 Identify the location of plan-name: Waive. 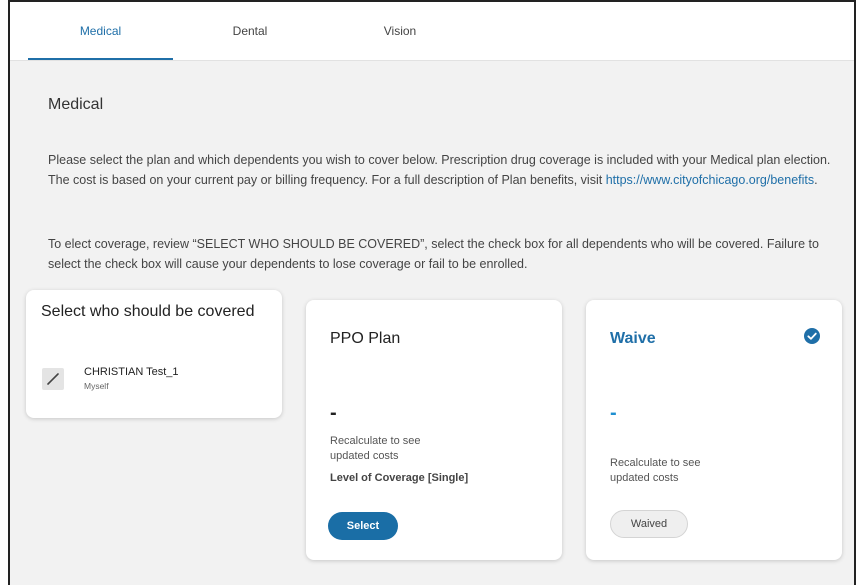
(633, 338).